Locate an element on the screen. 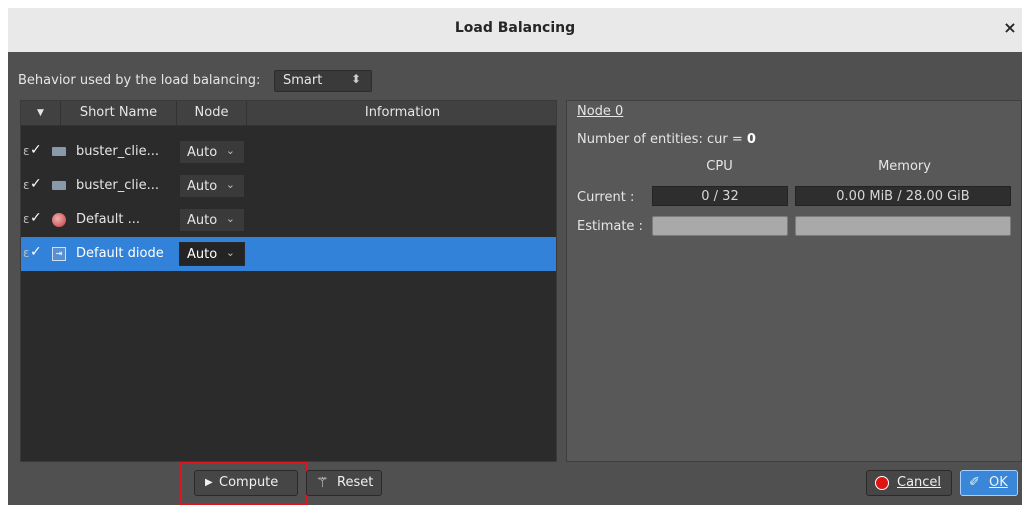 Image resolution: width=1022 pixels, height=505 pixels. behavior-label: Behavior used by the load balancing: is located at coordinates (139, 80).